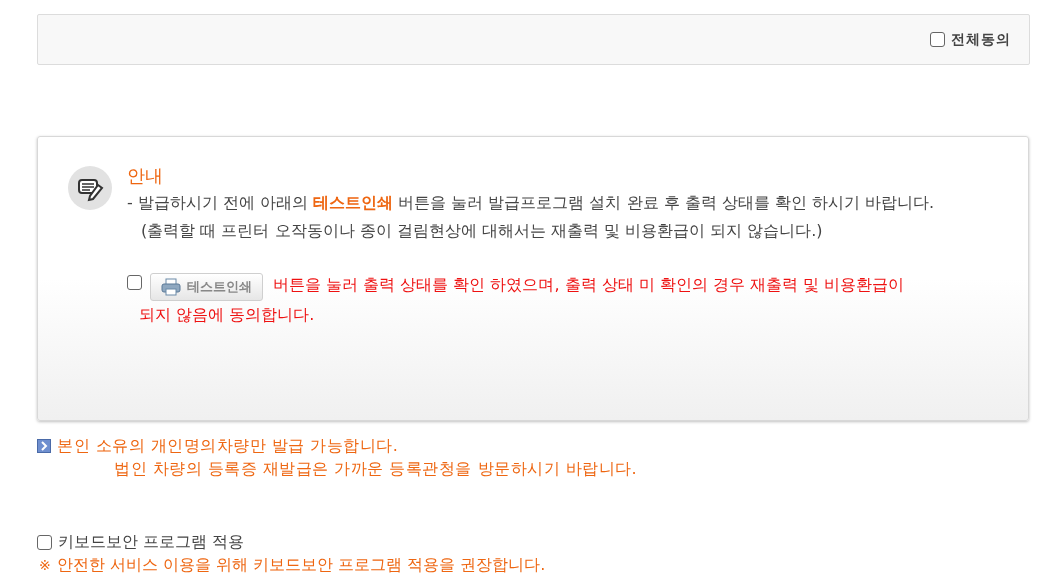 Image resolution: width=1049 pixels, height=582 pixels. I want to click on vehicle-note: 법인 차량의 등록증 재발급은 가까운 등록관청을 방문하시기 바랍니다., so click(376, 469).